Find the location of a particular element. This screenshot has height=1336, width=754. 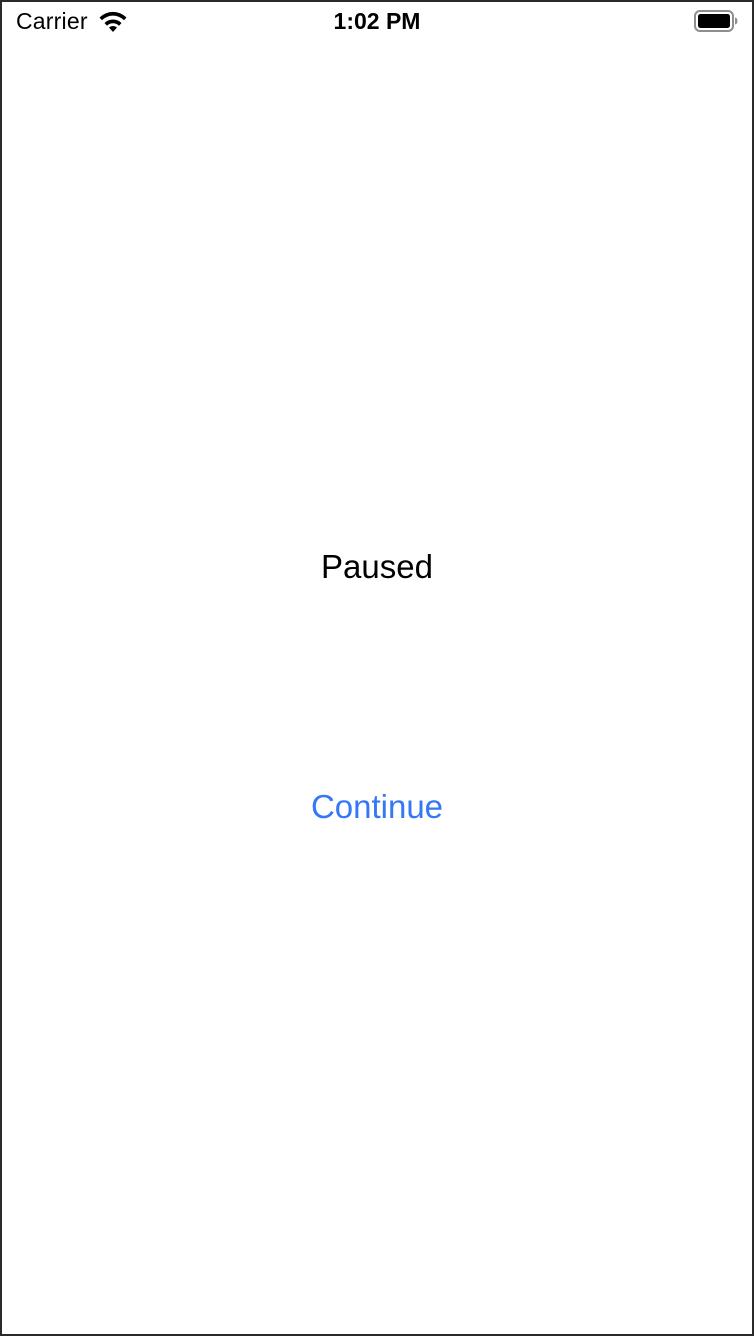

battery-full-icon is located at coordinates (716, 21).